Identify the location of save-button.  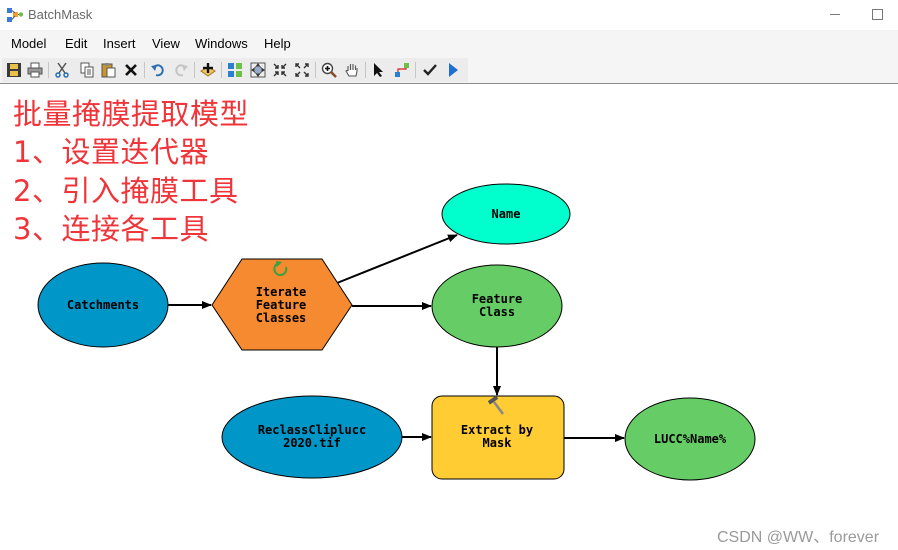
(14, 70).